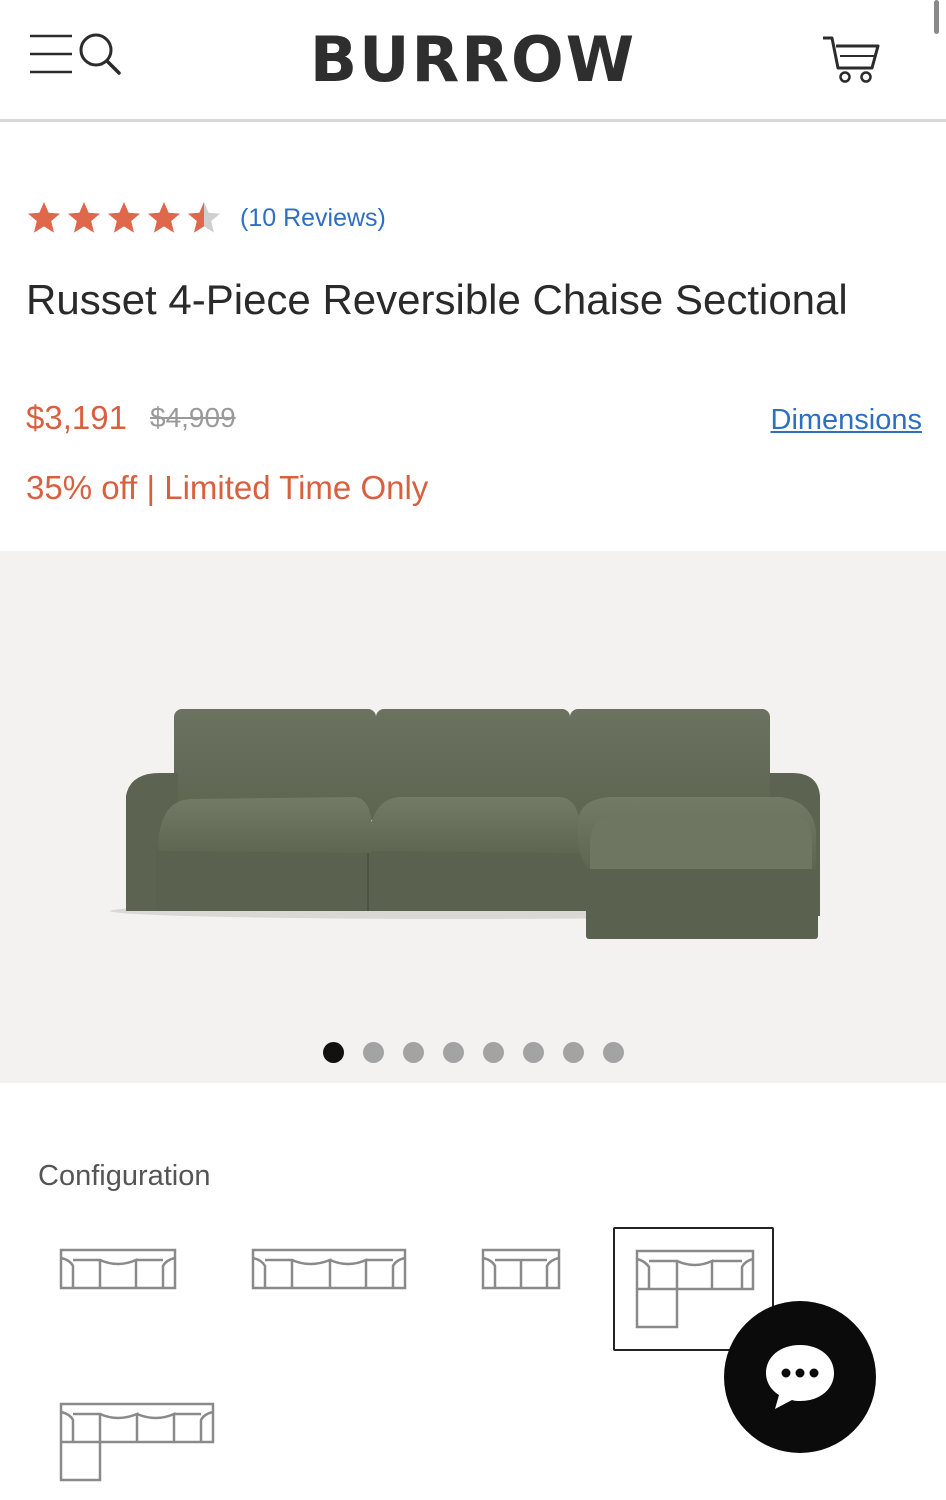  What do you see at coordinates (474, 418) in the screenshot?
I see `price-row: $3,191 $4,909 Dimensions` at bounding box center [474, 418].